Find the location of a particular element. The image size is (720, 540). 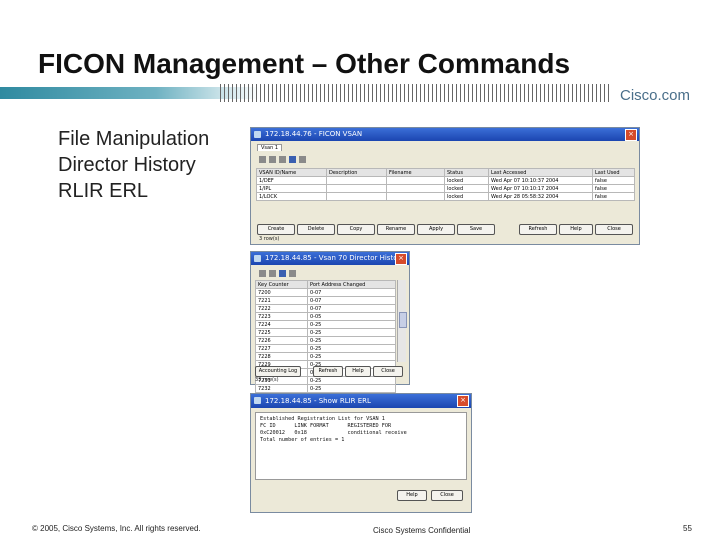

table-row: 7226 0-25 is located at coordinates (325, 340).